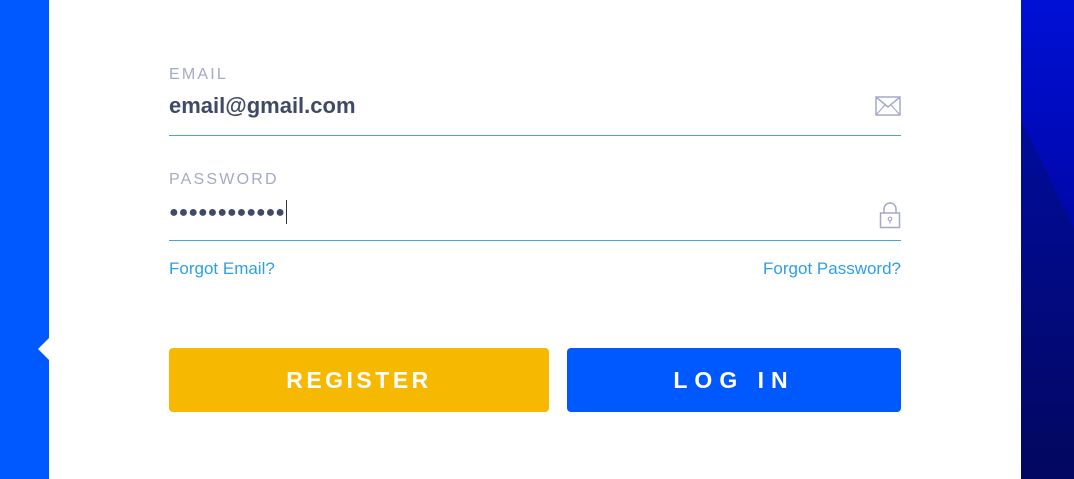 The height and width of the screenshot is (479, 1074). I want to click on password-label: PASSWORD, so click(224, 179).